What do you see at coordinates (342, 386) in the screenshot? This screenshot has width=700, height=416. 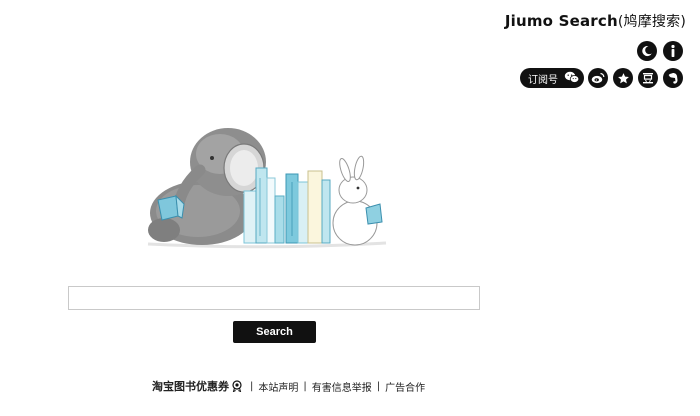 I see `footer-link-report: 有害信息举报` at bounding box center [342, 386].